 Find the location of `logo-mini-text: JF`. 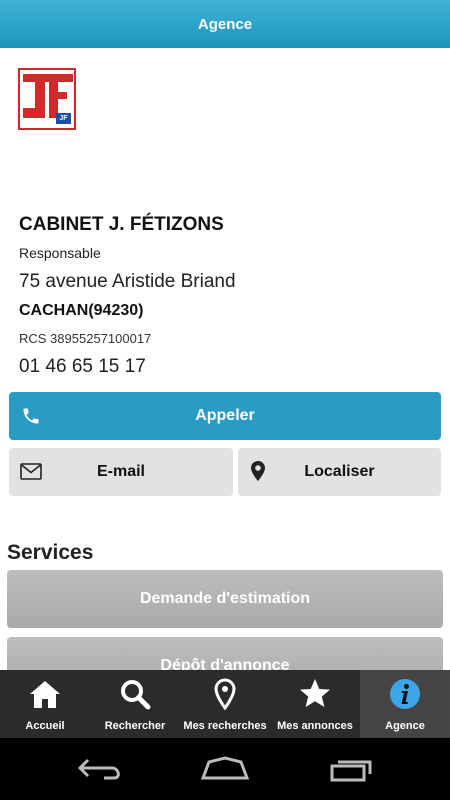

logo-mini-text: JF is located at coordinates (63, 118).